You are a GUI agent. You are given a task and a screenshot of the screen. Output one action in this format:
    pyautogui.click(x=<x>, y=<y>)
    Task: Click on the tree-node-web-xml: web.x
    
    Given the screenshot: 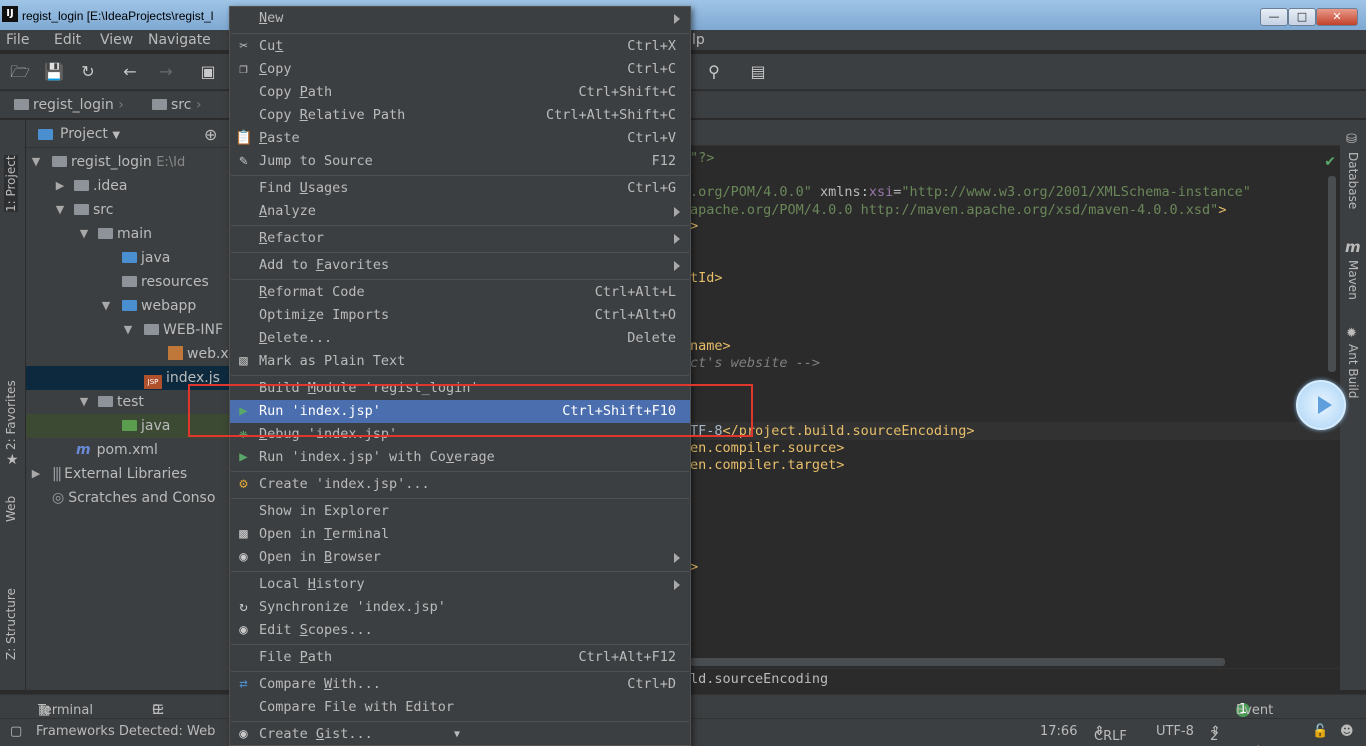 What is the action you would take?
    pyautogui.click(x=128, y=354)
    